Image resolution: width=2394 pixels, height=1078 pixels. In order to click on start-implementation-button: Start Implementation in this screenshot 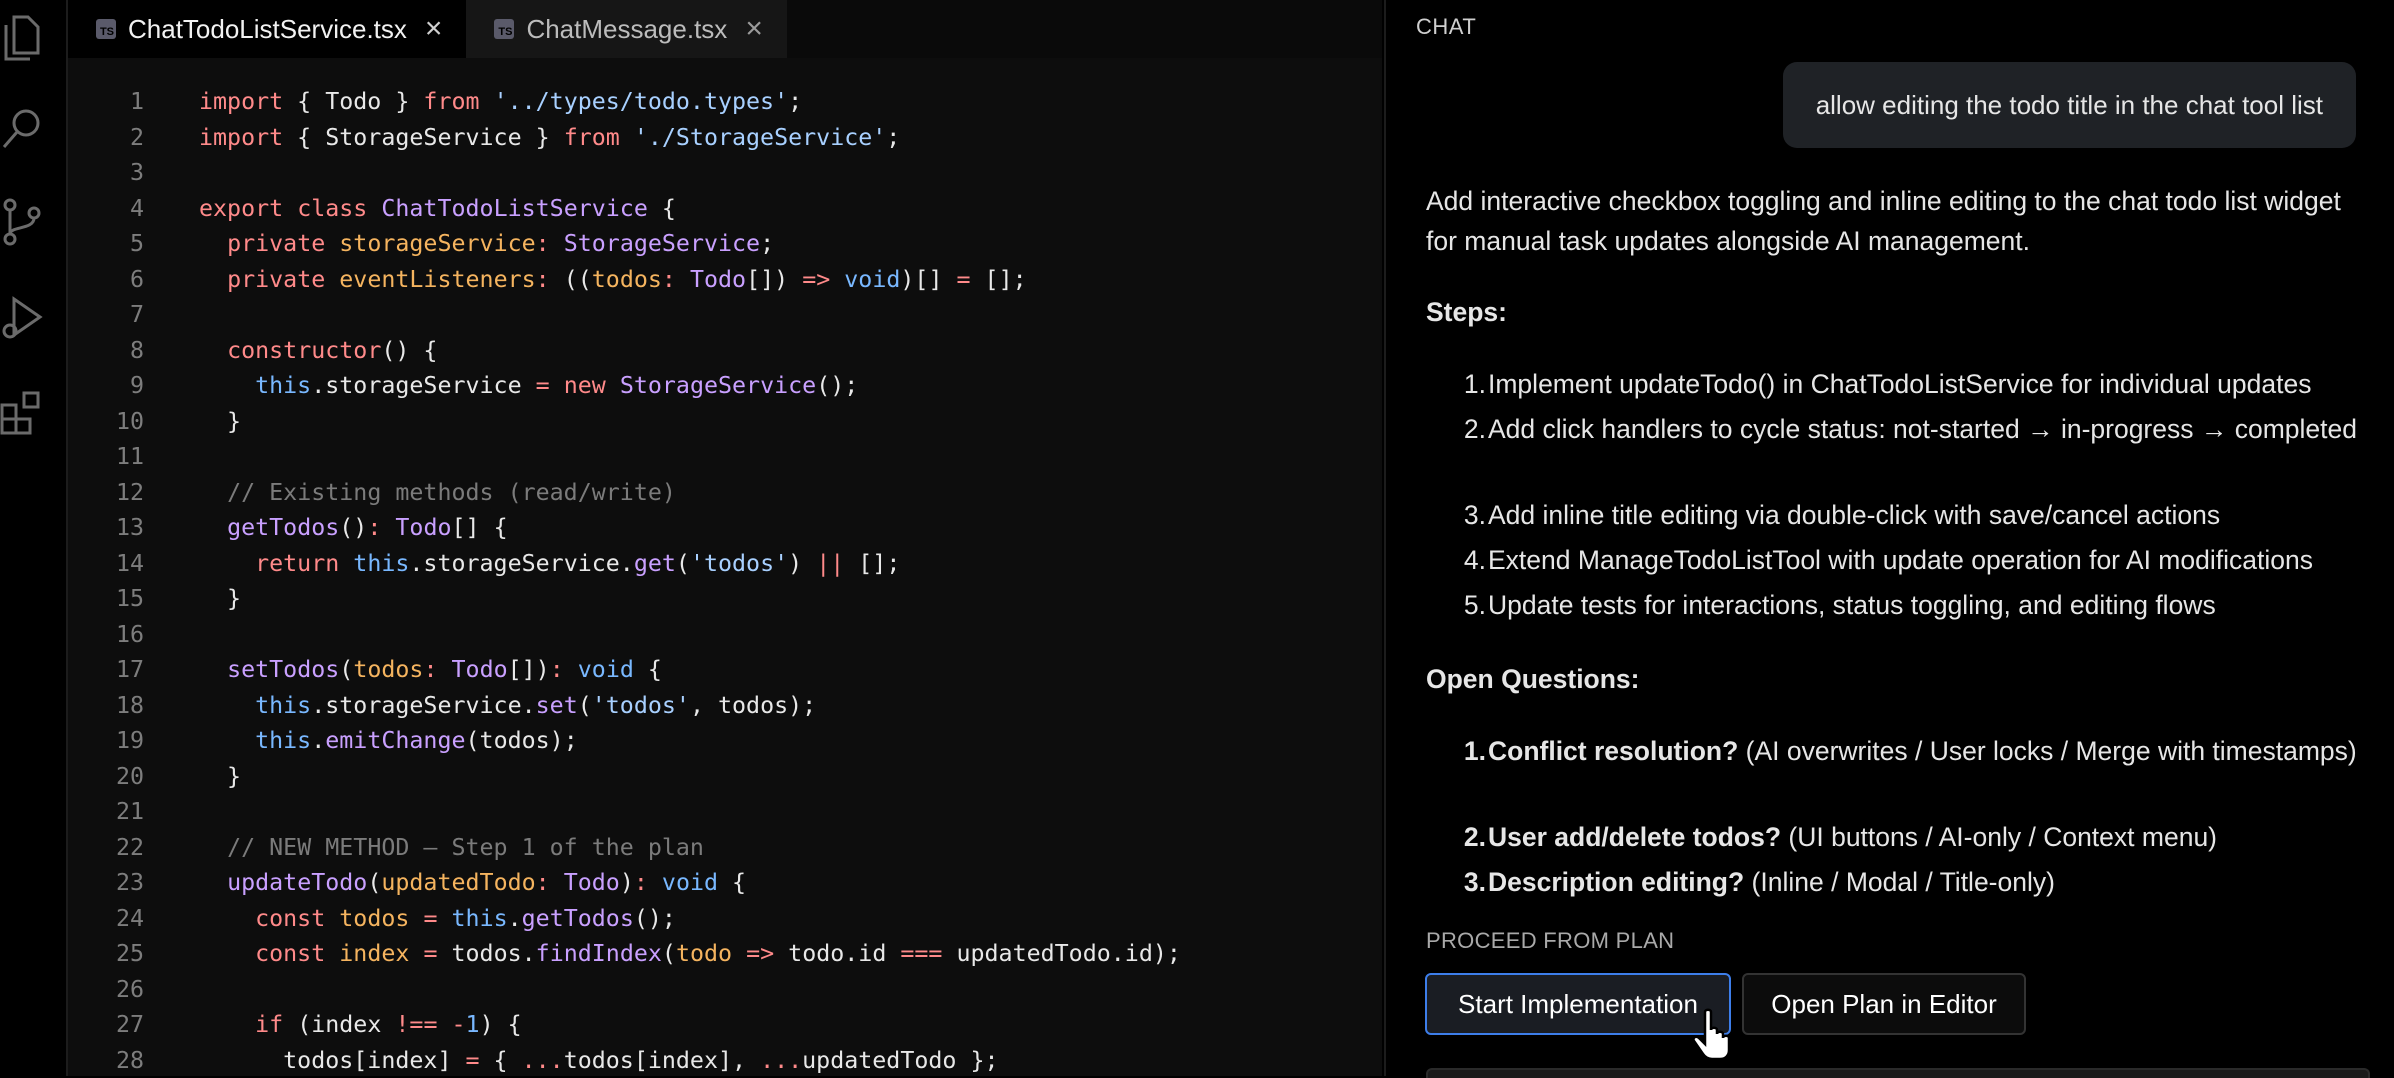, I will do `click(1578, 1004)`.